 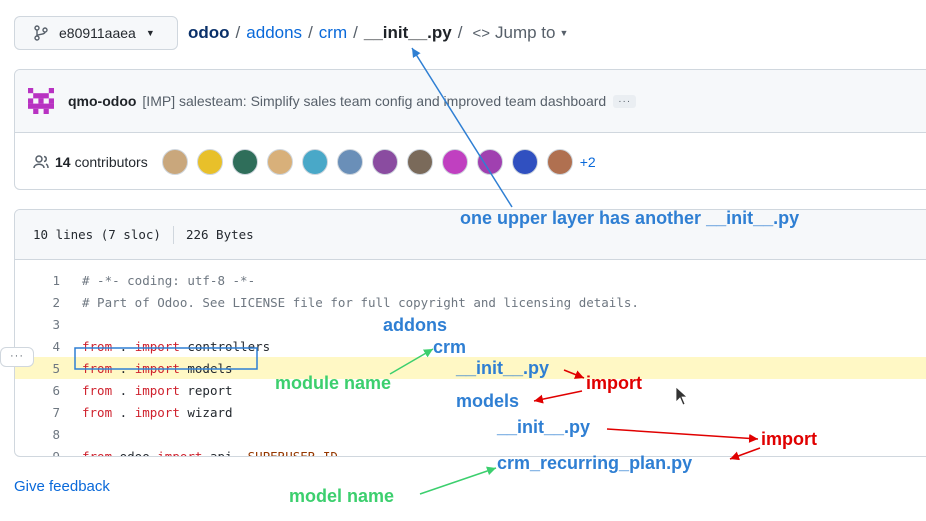 I want to click on annotation-import-1: import, so click(x=614, y=383).